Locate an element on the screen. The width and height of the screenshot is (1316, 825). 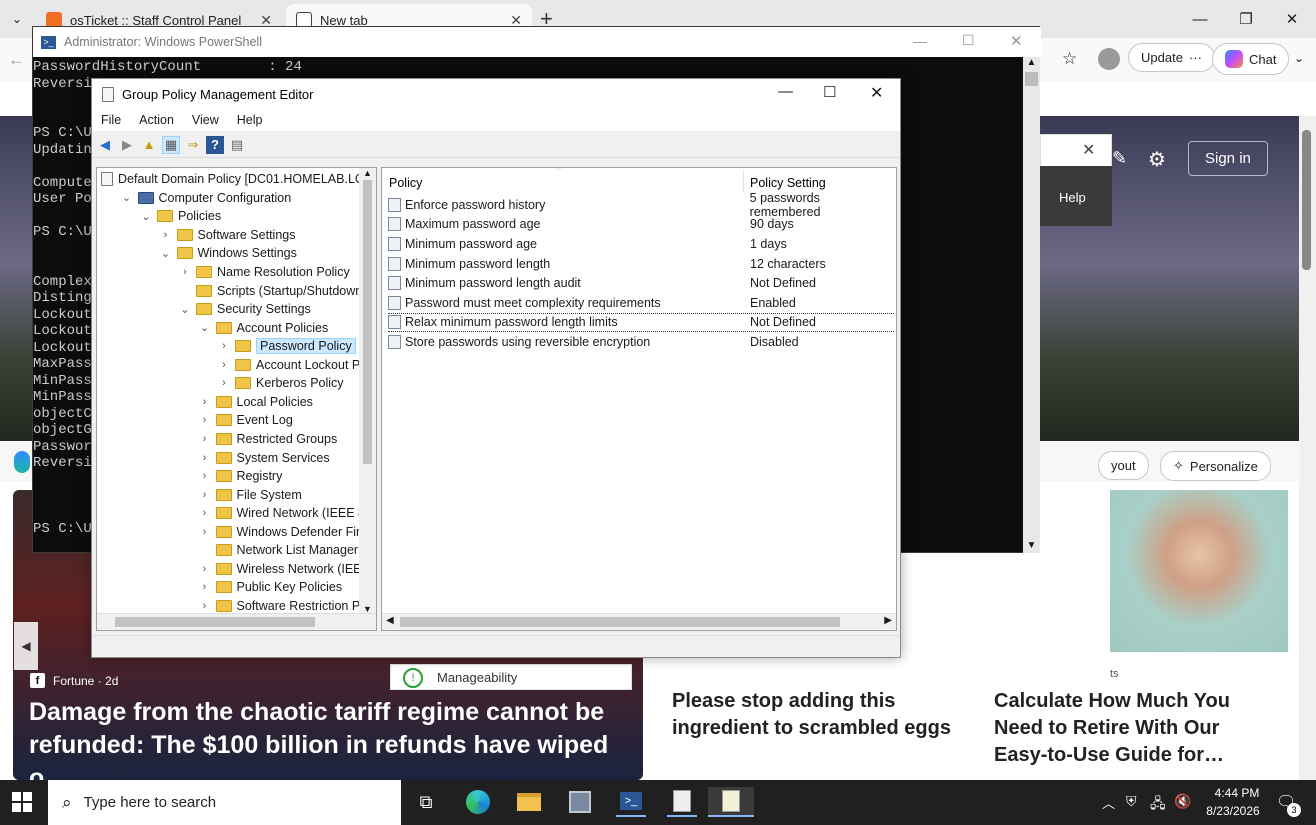
favorites-icon: ☆ is located at coordinates (1069, 59).